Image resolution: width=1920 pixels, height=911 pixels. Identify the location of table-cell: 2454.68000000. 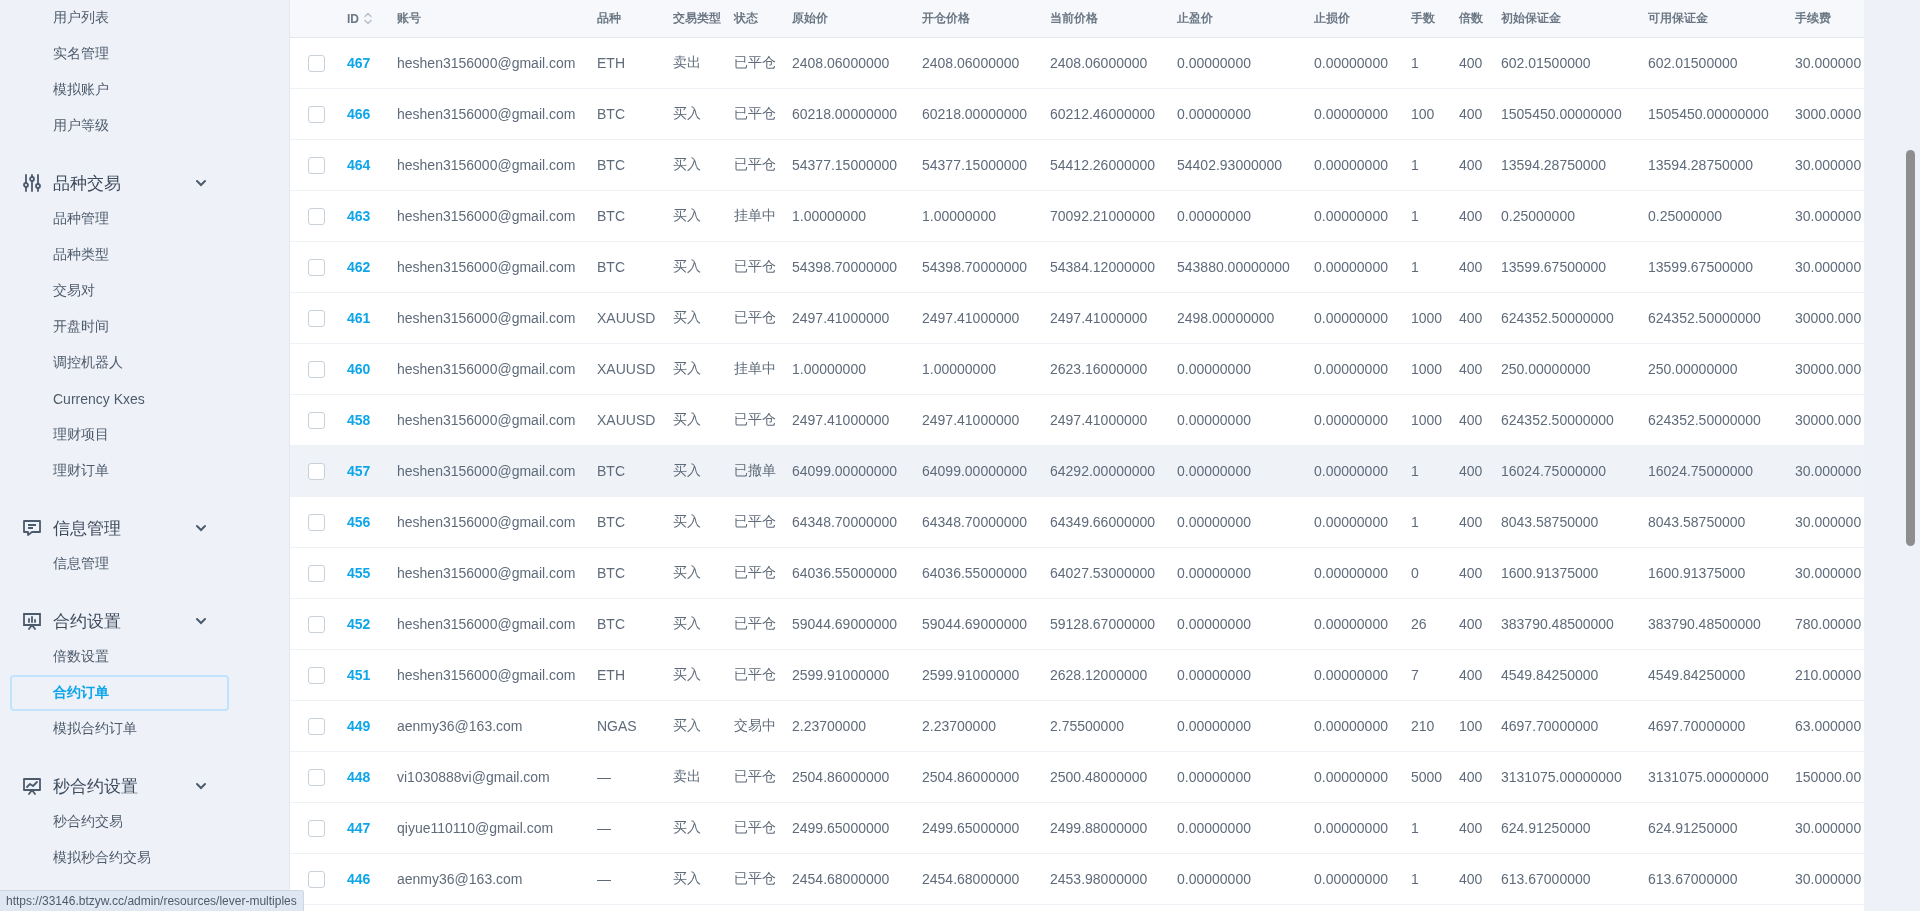
(852, 879).